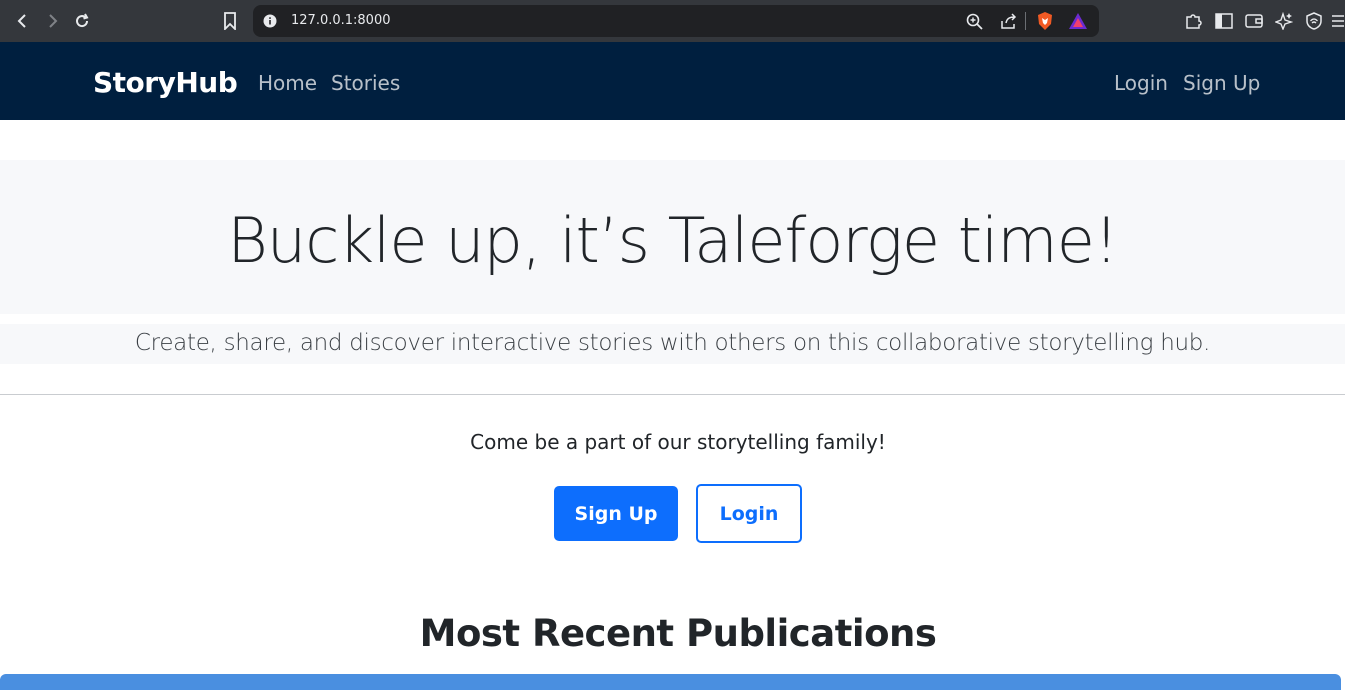  Describe the element at coordinates (749, 513) in the screenshot. I see `login-button: Login` at that location.